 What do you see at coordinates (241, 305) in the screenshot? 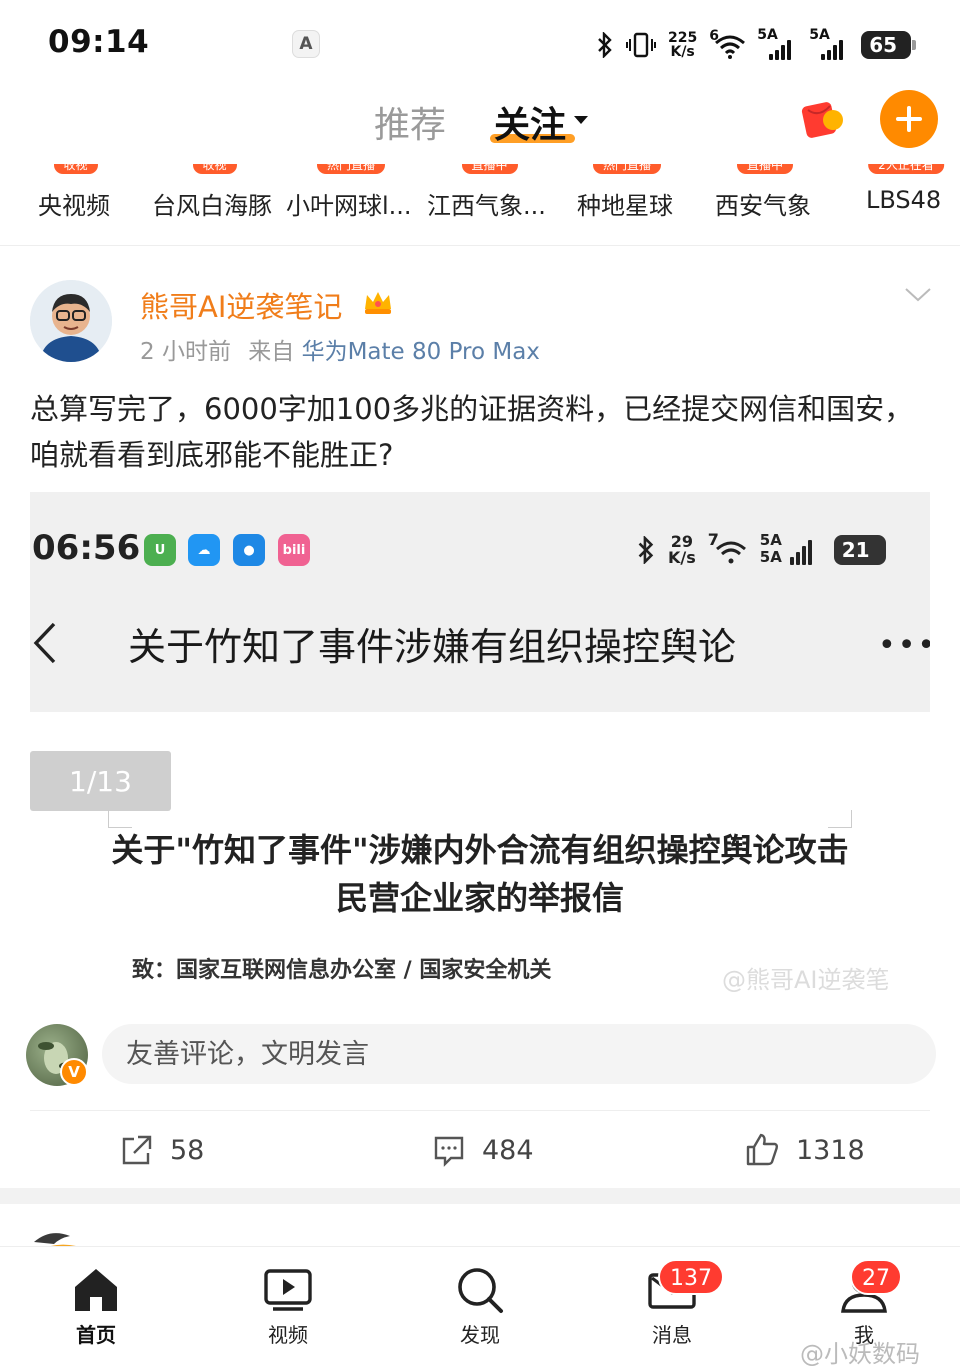
I see `author-name: 熊哥AI逆袭笔记` at bounding box center [241, 305].